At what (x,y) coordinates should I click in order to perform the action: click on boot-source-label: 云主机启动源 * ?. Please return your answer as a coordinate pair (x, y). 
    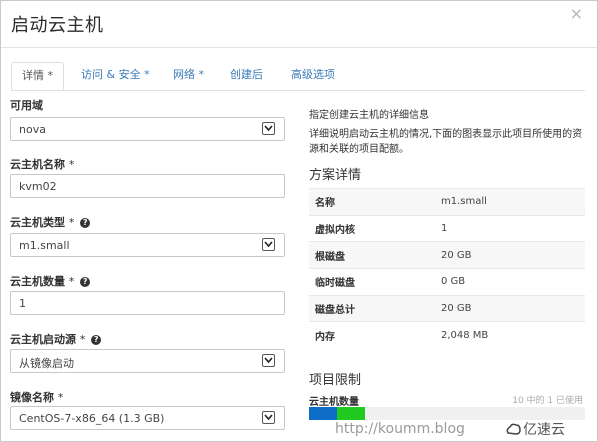
    Looking at the image, I should click on (56, 339).